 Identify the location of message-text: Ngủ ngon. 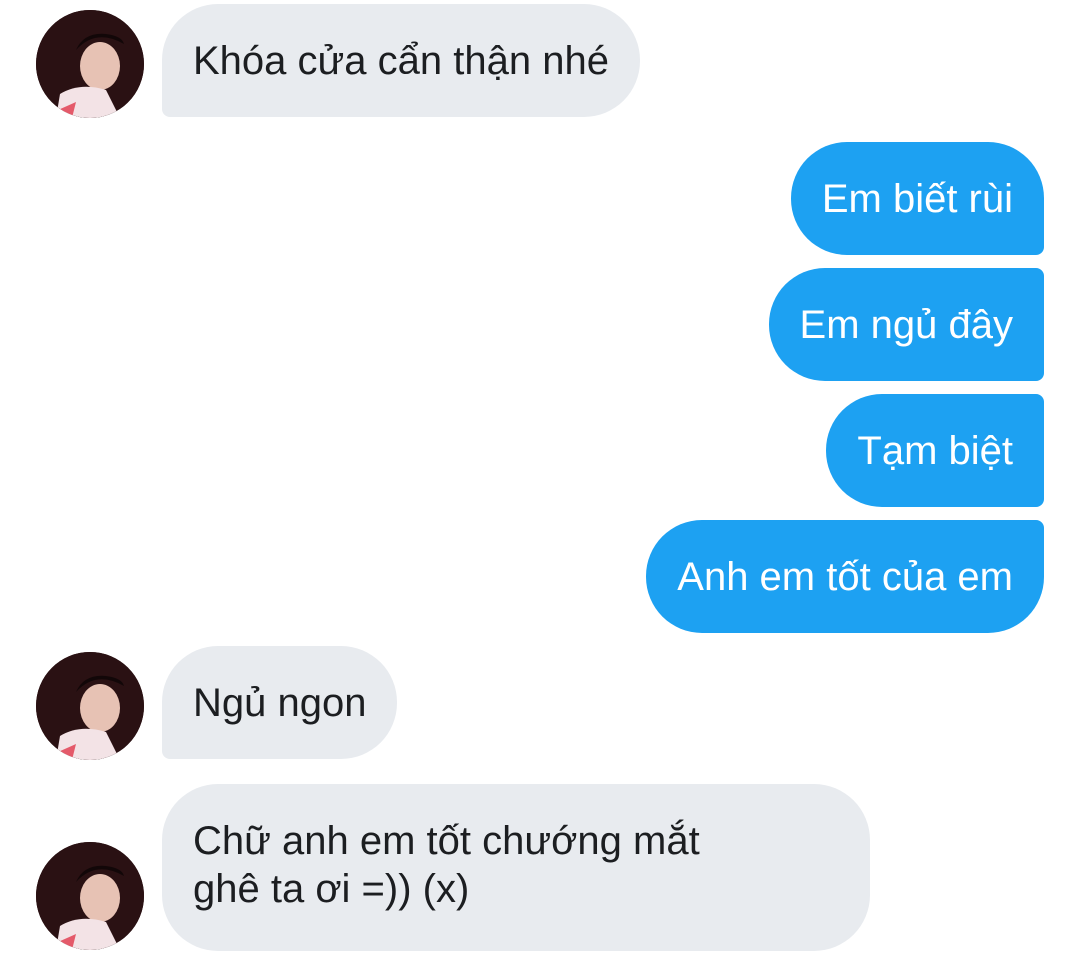
(280, 703).